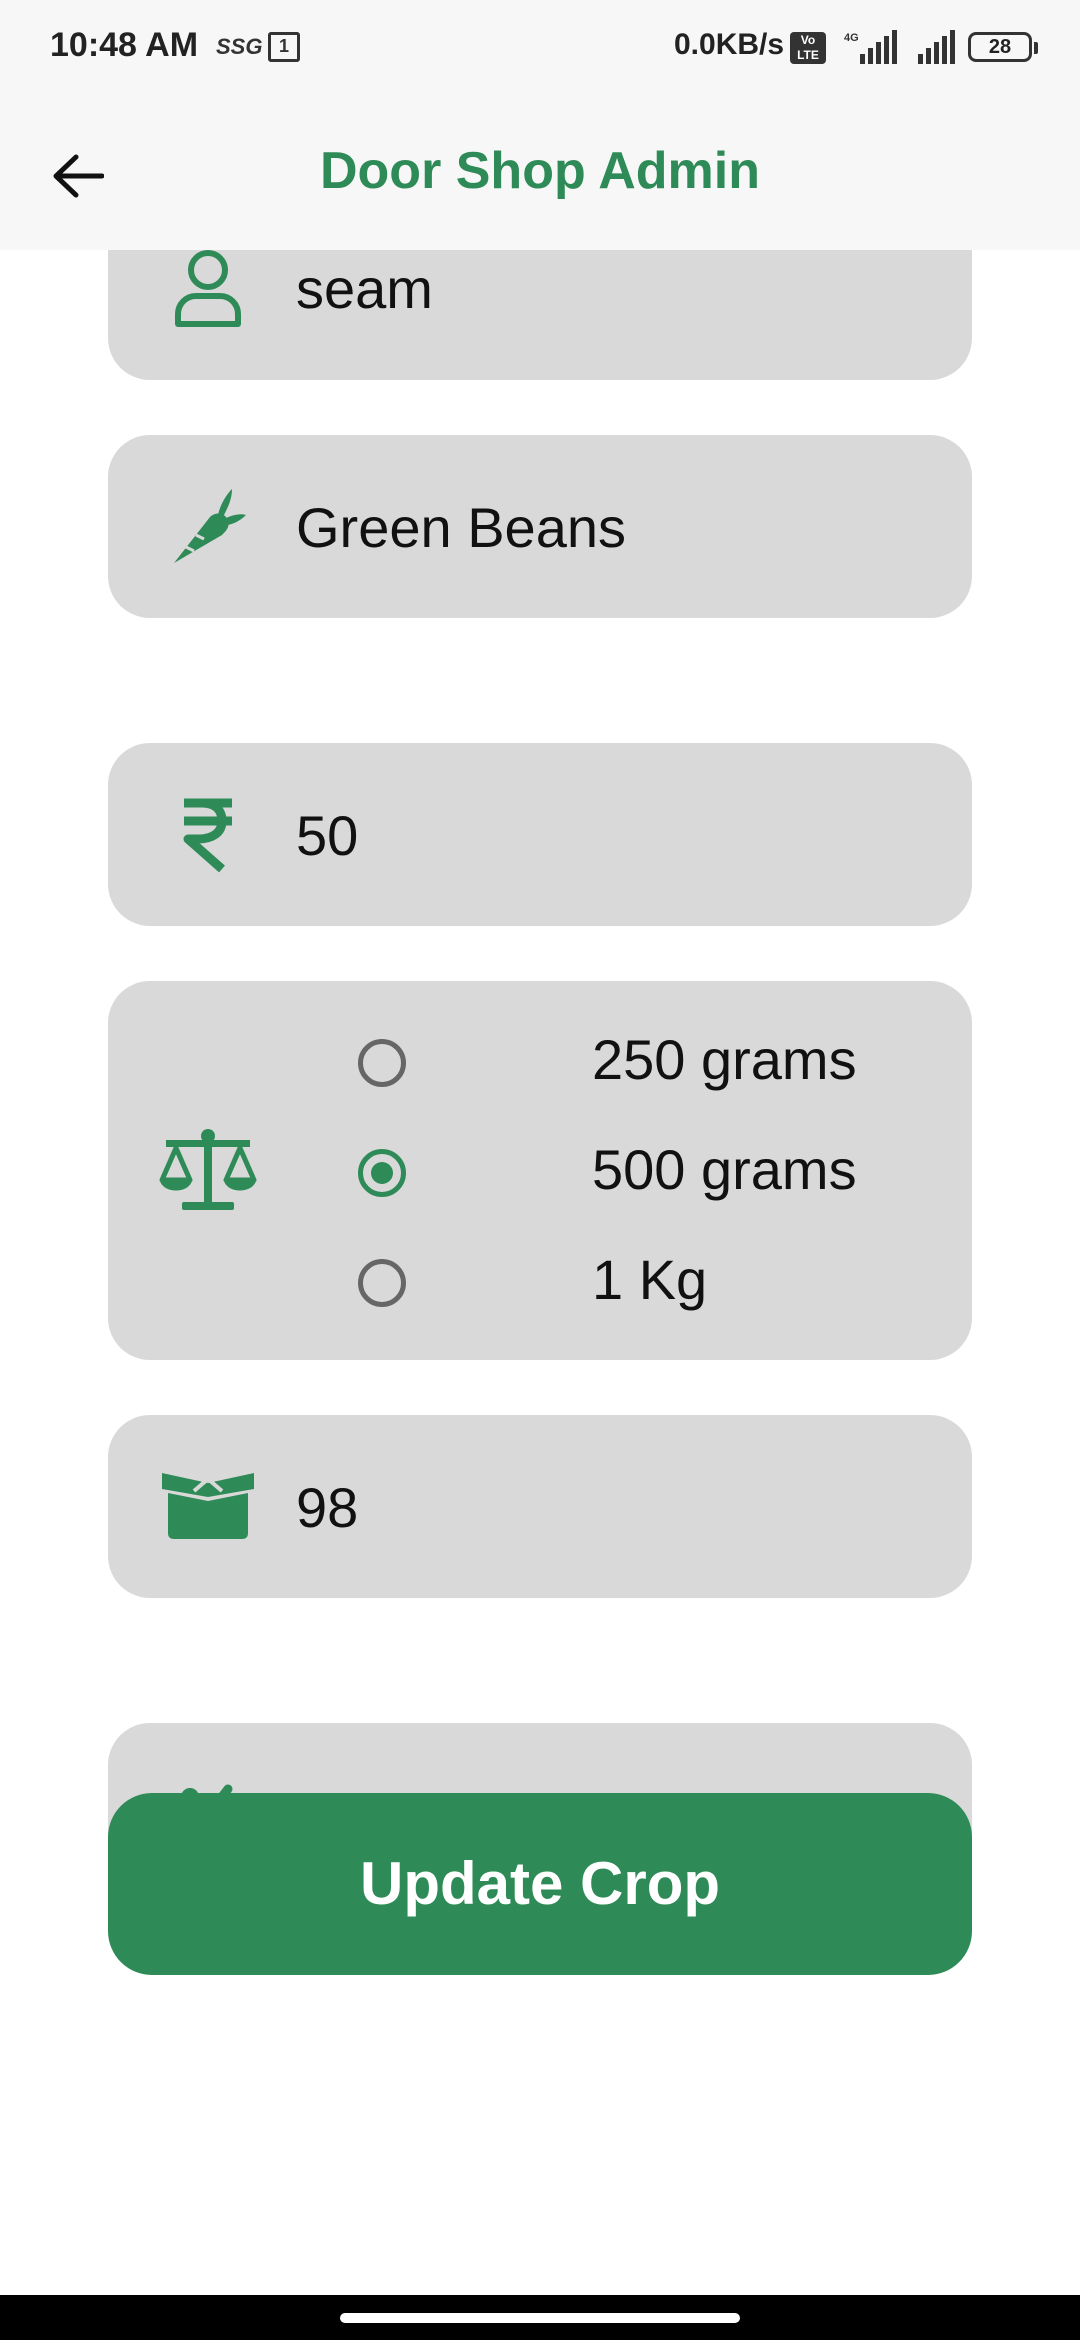 The image size is (1080, 2340). I want to click on price-field: 50, so click(540, 834).